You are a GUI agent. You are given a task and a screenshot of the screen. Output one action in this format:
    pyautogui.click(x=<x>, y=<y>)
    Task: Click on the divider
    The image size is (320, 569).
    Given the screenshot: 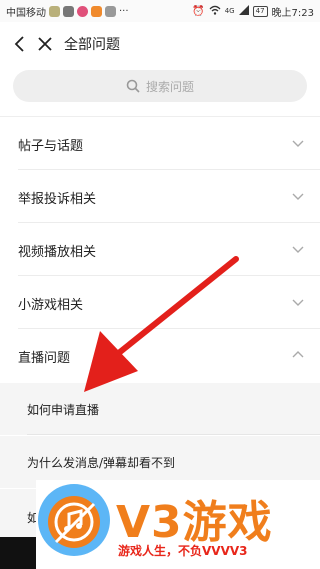 What is the action you would take?
    pyautogui.click(x=160, y=116)
    